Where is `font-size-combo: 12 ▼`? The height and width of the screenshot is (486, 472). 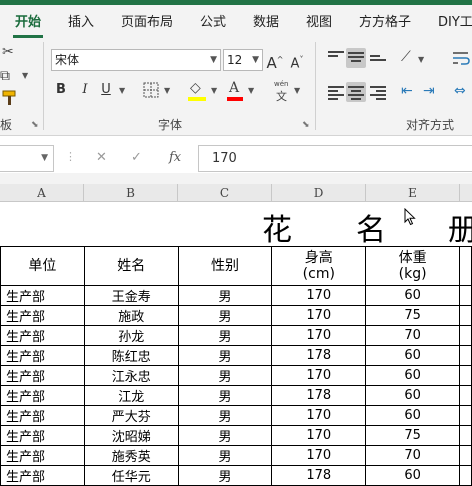
font-size-combo: 12 ▼ is located at coordinates (243, 60).